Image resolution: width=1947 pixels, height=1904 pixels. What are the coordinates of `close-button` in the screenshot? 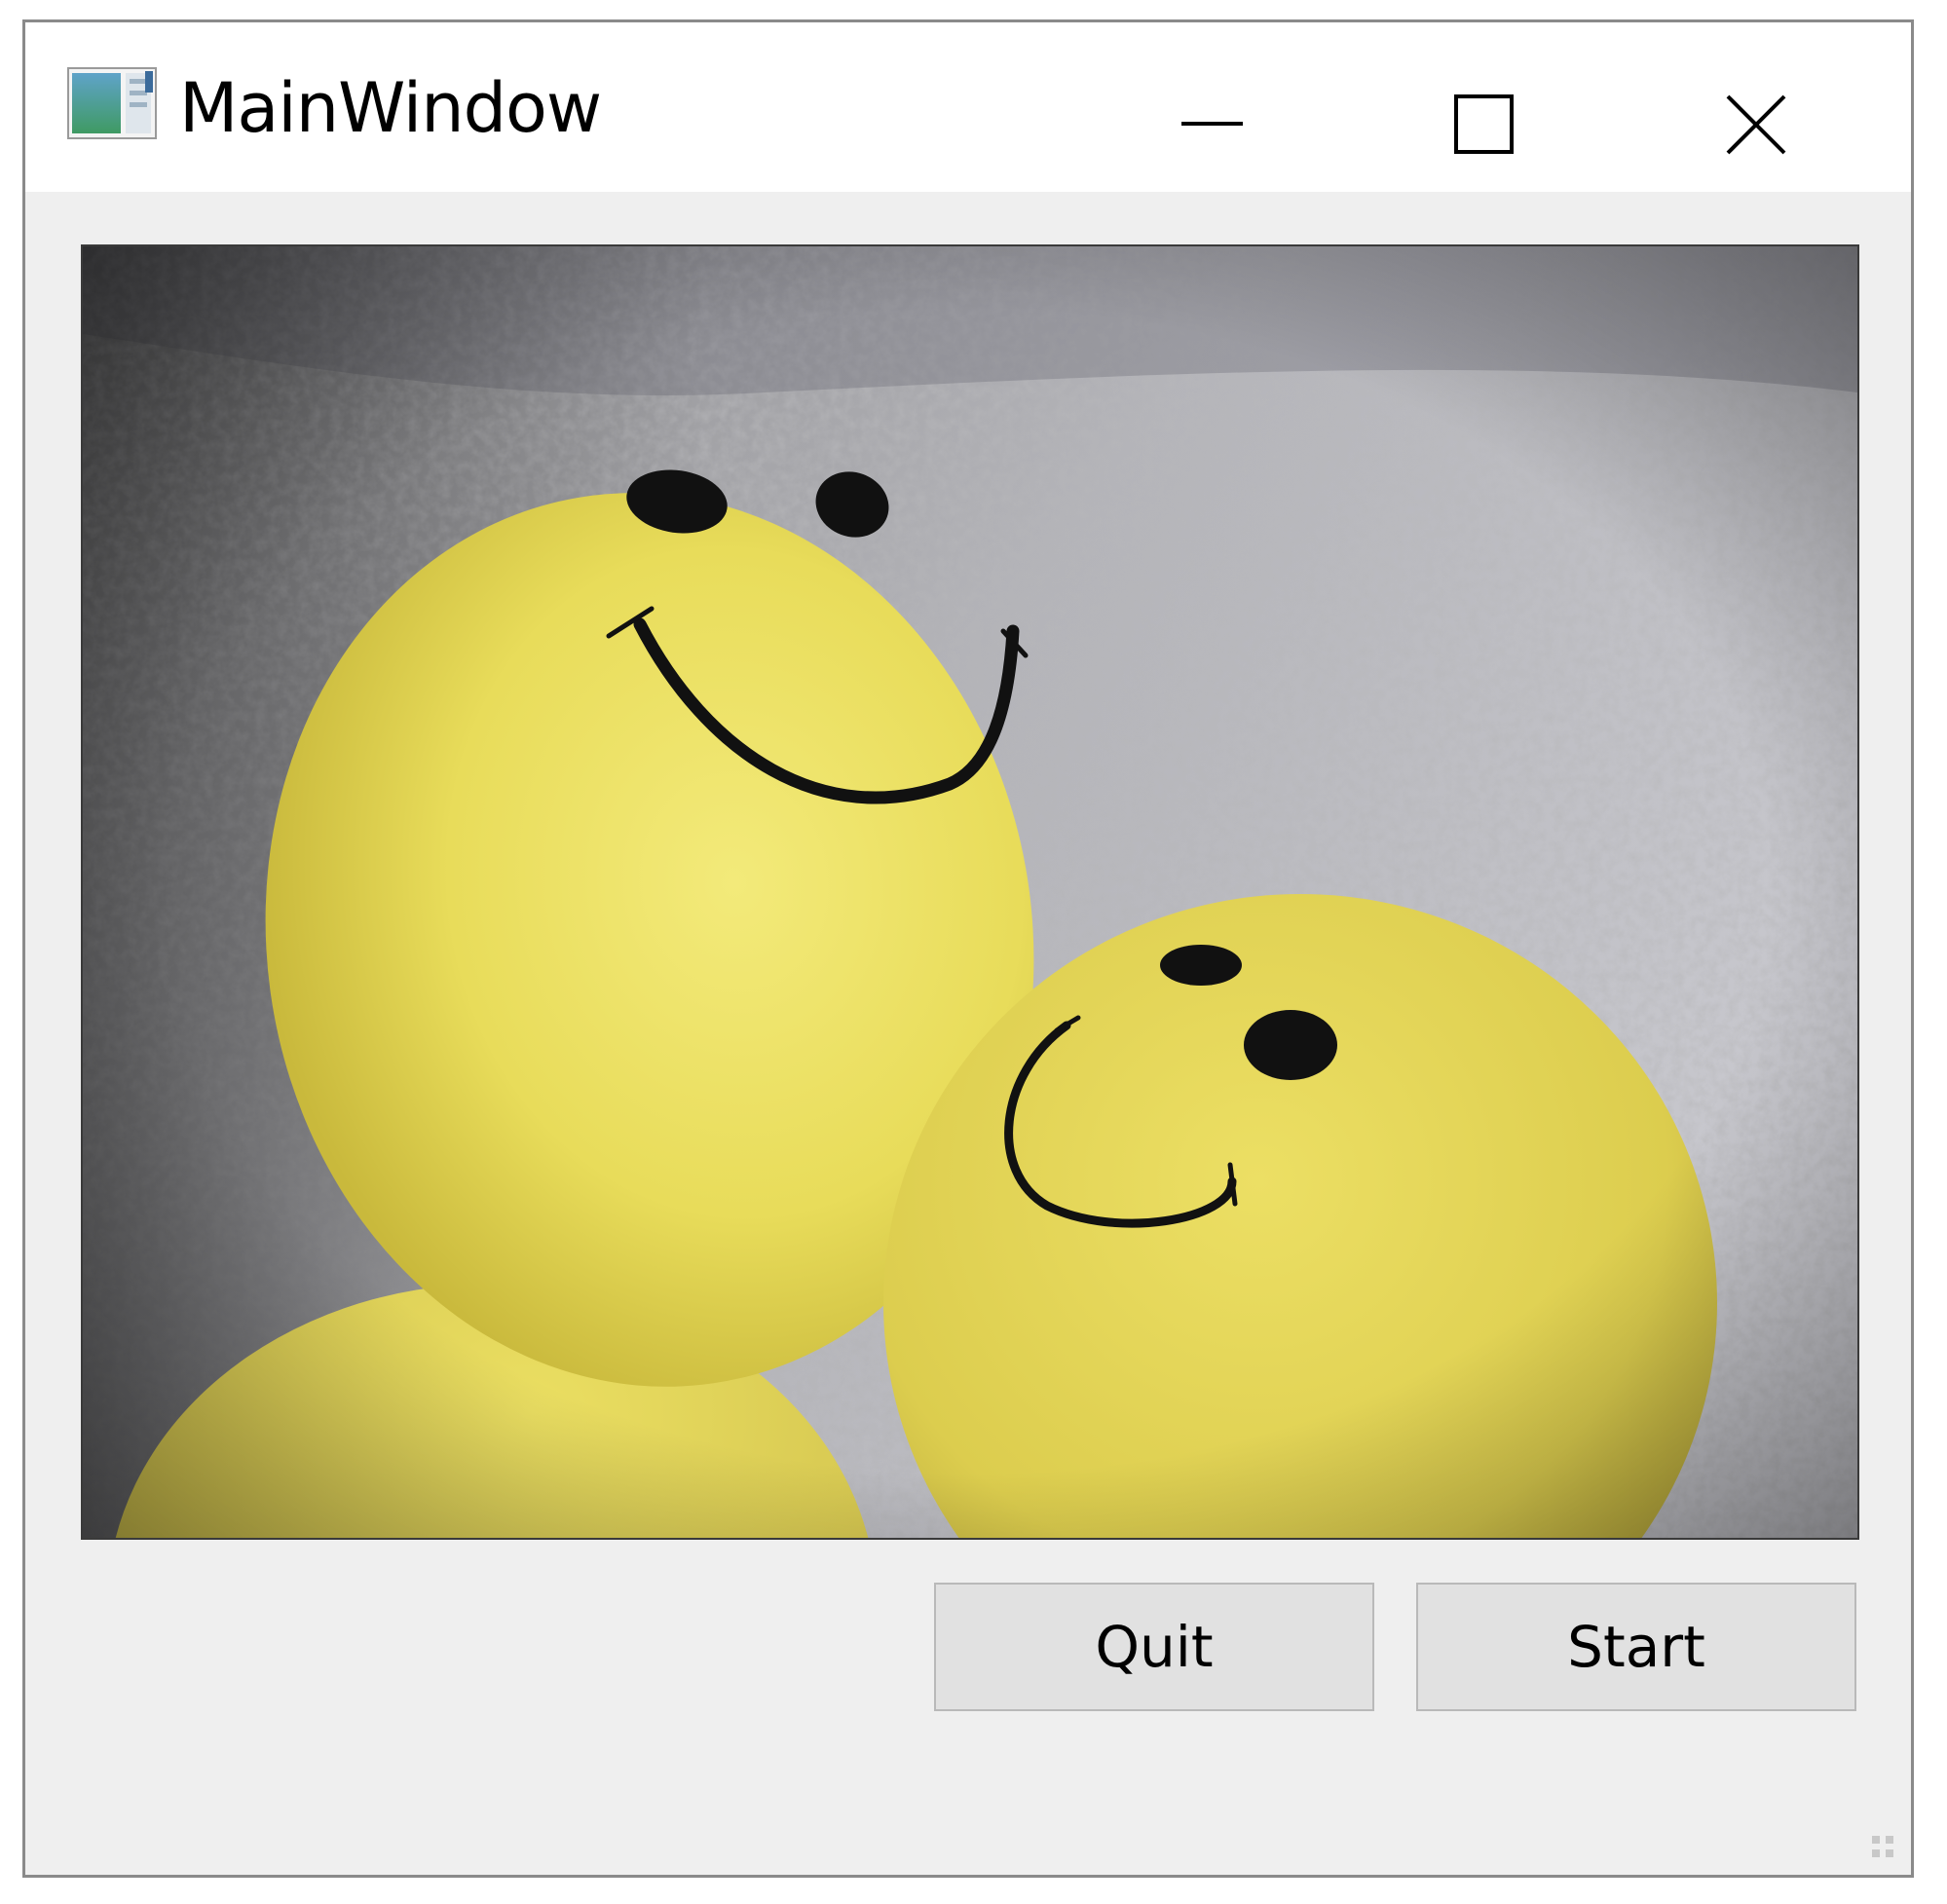 It's located at (1755, 106).